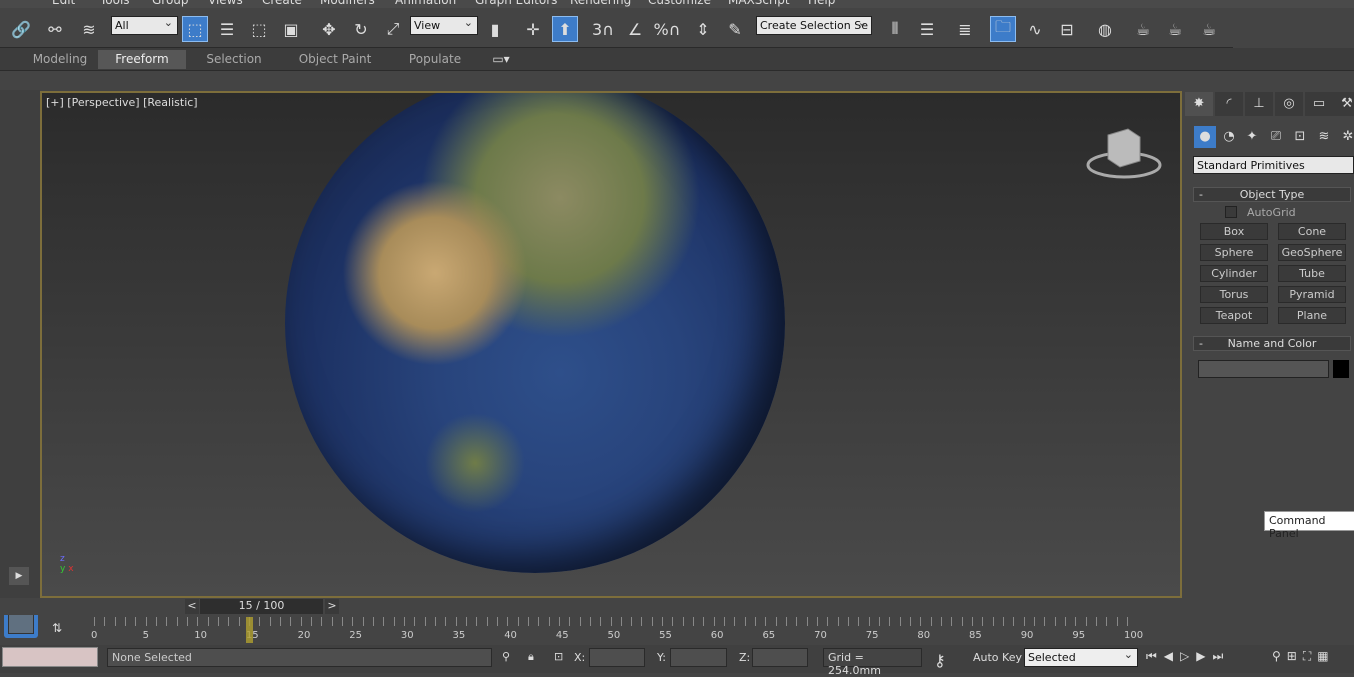 This screenshot has width=1354, height=677. Describe the element at coordinates (821, 3) in the screenshot. I see `menu-help: Help` at that location.